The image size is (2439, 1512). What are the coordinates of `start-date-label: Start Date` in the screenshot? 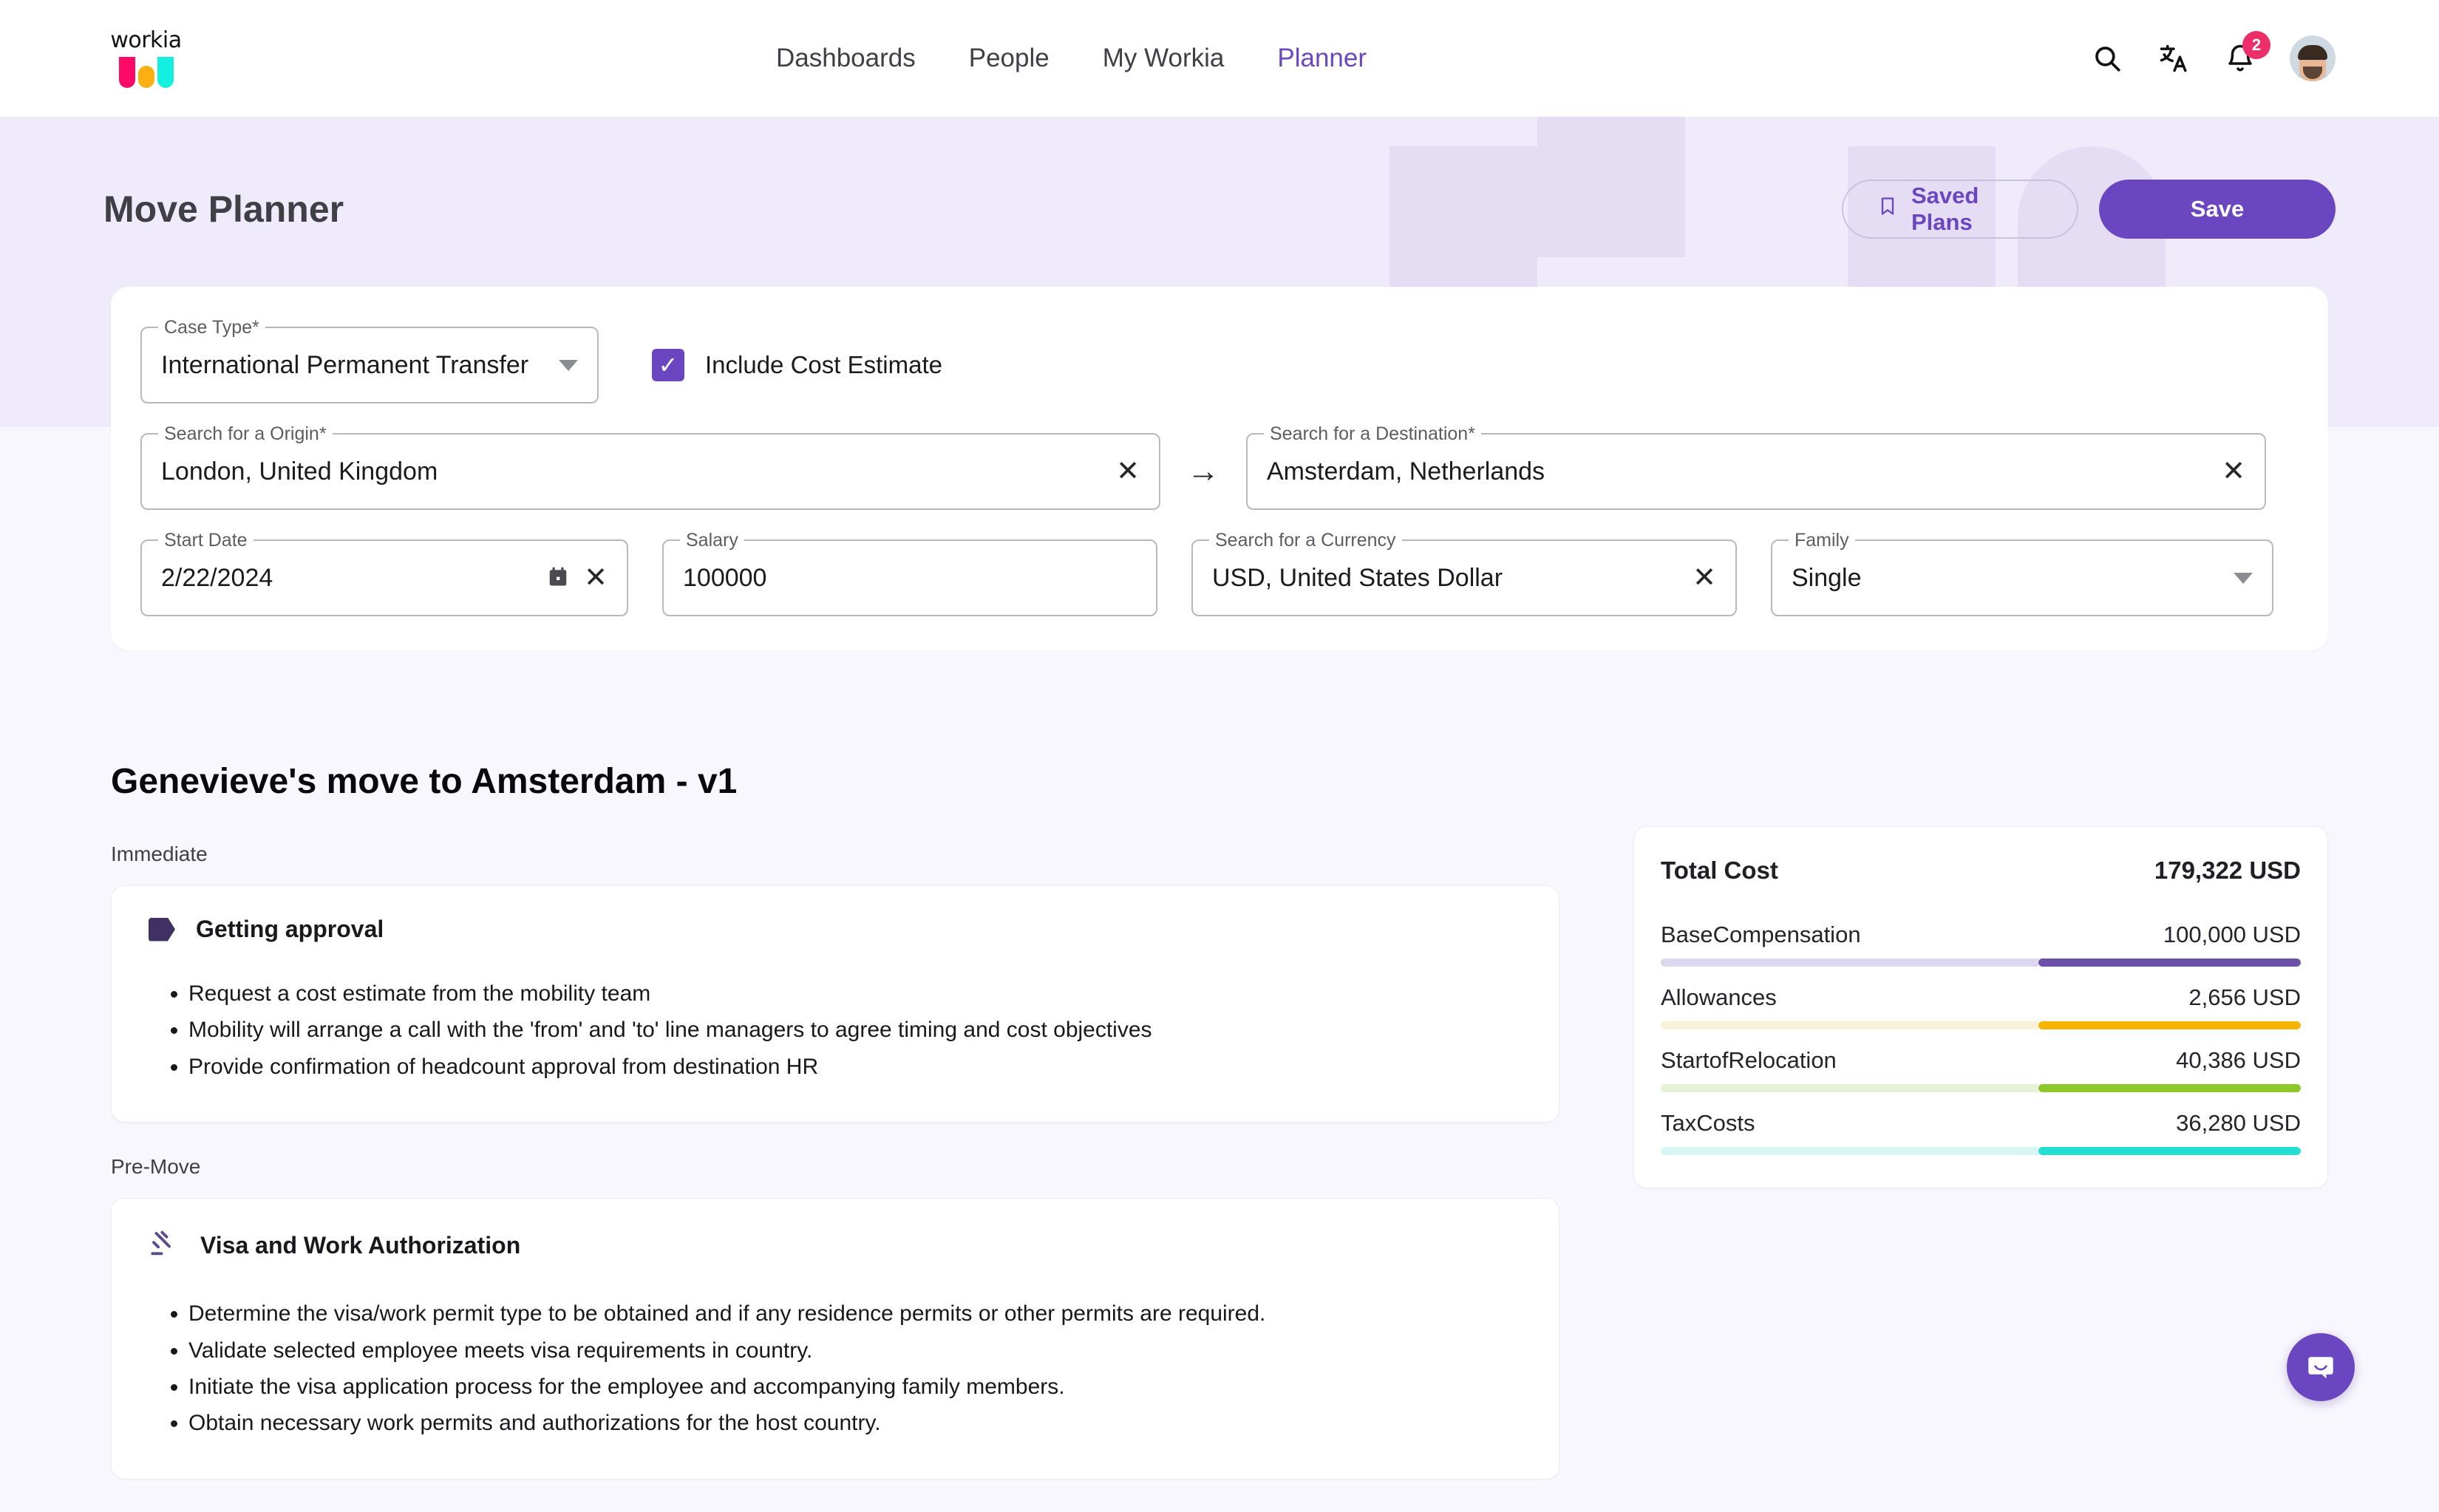 It's located at (206, 540).